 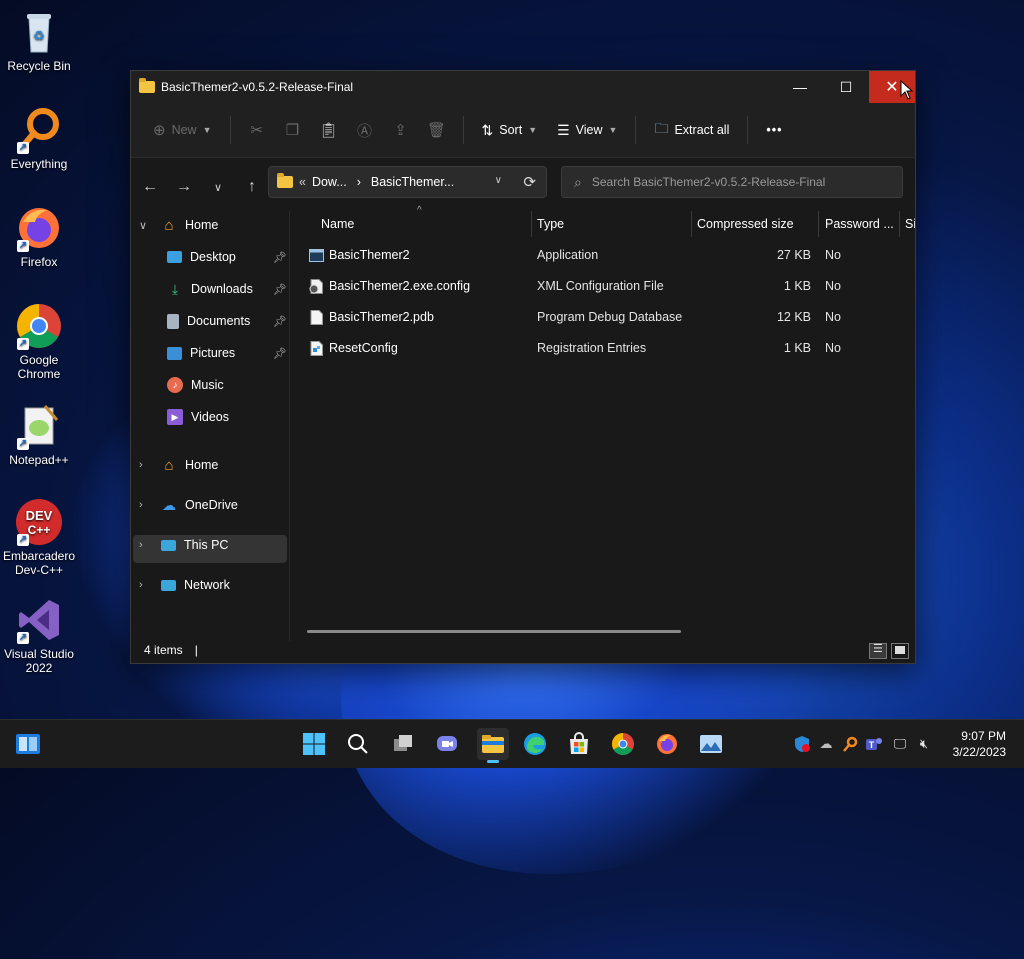 I want to click on teams-tray-icon: T, so click(x=874, y=744).